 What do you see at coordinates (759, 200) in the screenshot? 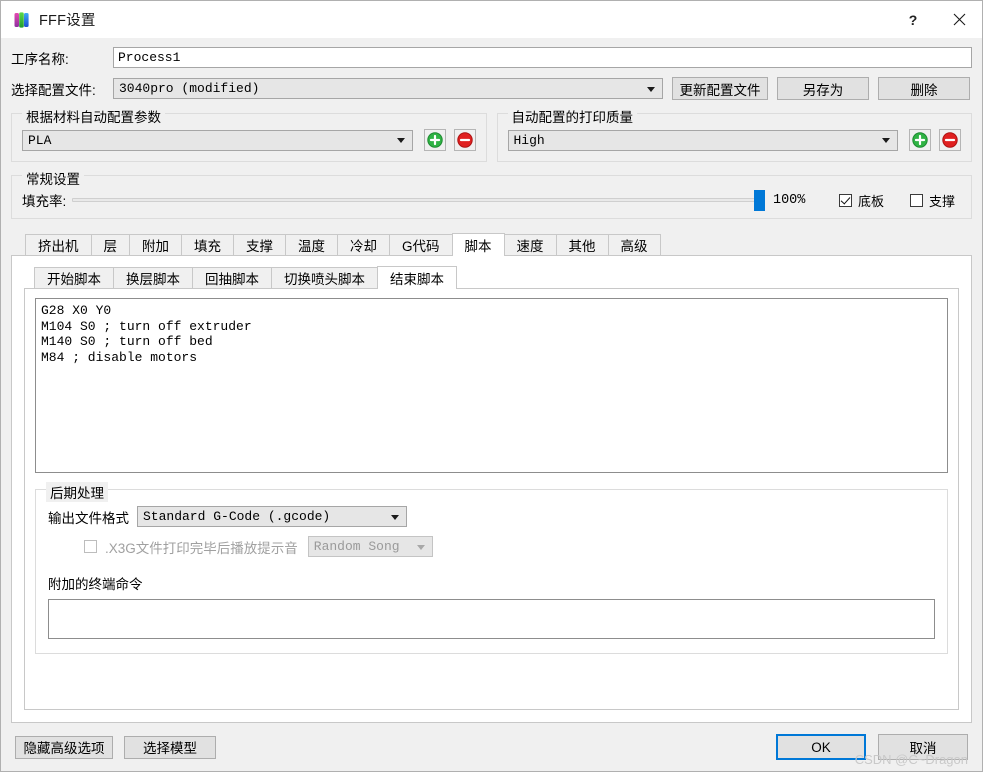
I see `infill-slider-handle` at bounding box center [759, 200].